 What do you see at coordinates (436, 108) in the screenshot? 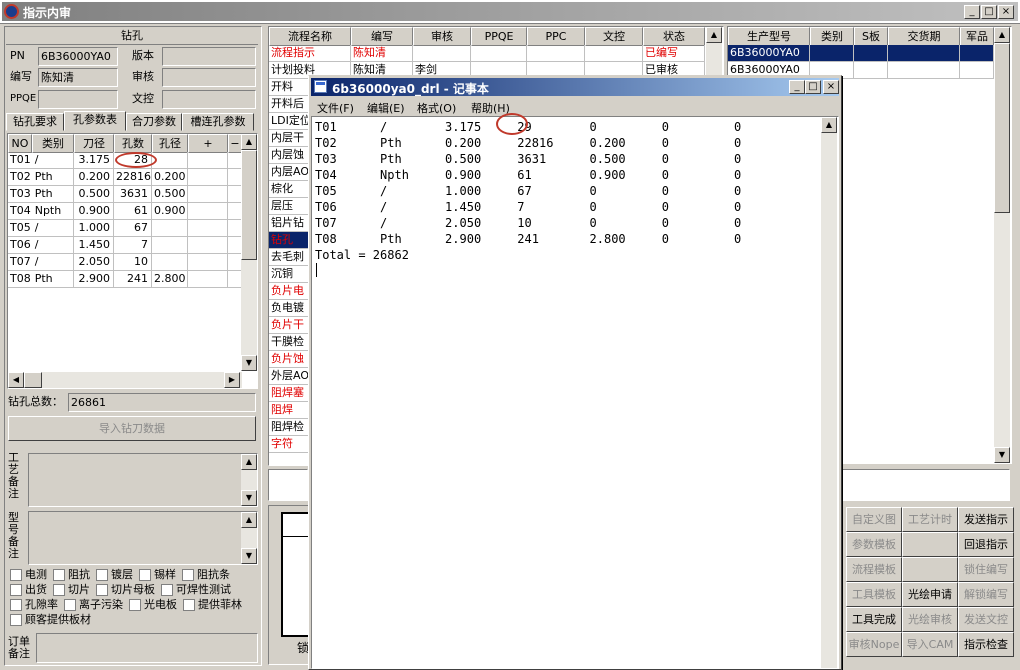
I see `notepad-menu-item: 格式(O)` at bounding box center [436, 108].